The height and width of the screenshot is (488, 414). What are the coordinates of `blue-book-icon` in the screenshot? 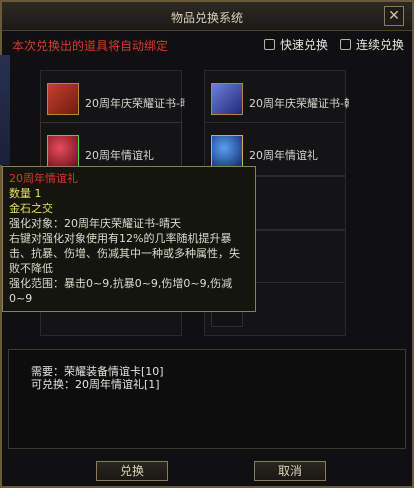 It's located at (227, 99).